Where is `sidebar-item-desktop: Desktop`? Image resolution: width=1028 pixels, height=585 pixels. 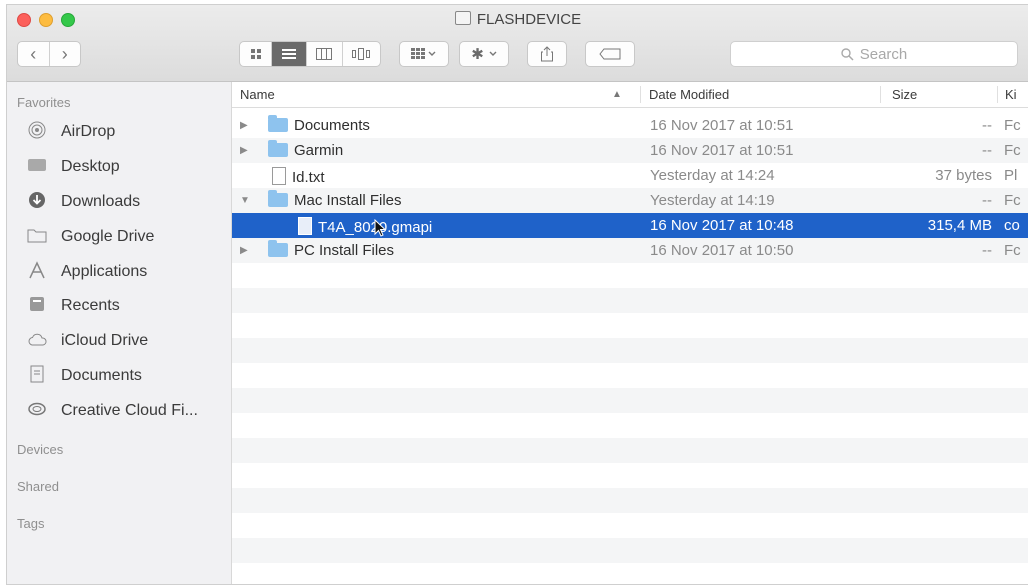
sidebar-item-desktop: Desktop is located at coordinates (73, 167).